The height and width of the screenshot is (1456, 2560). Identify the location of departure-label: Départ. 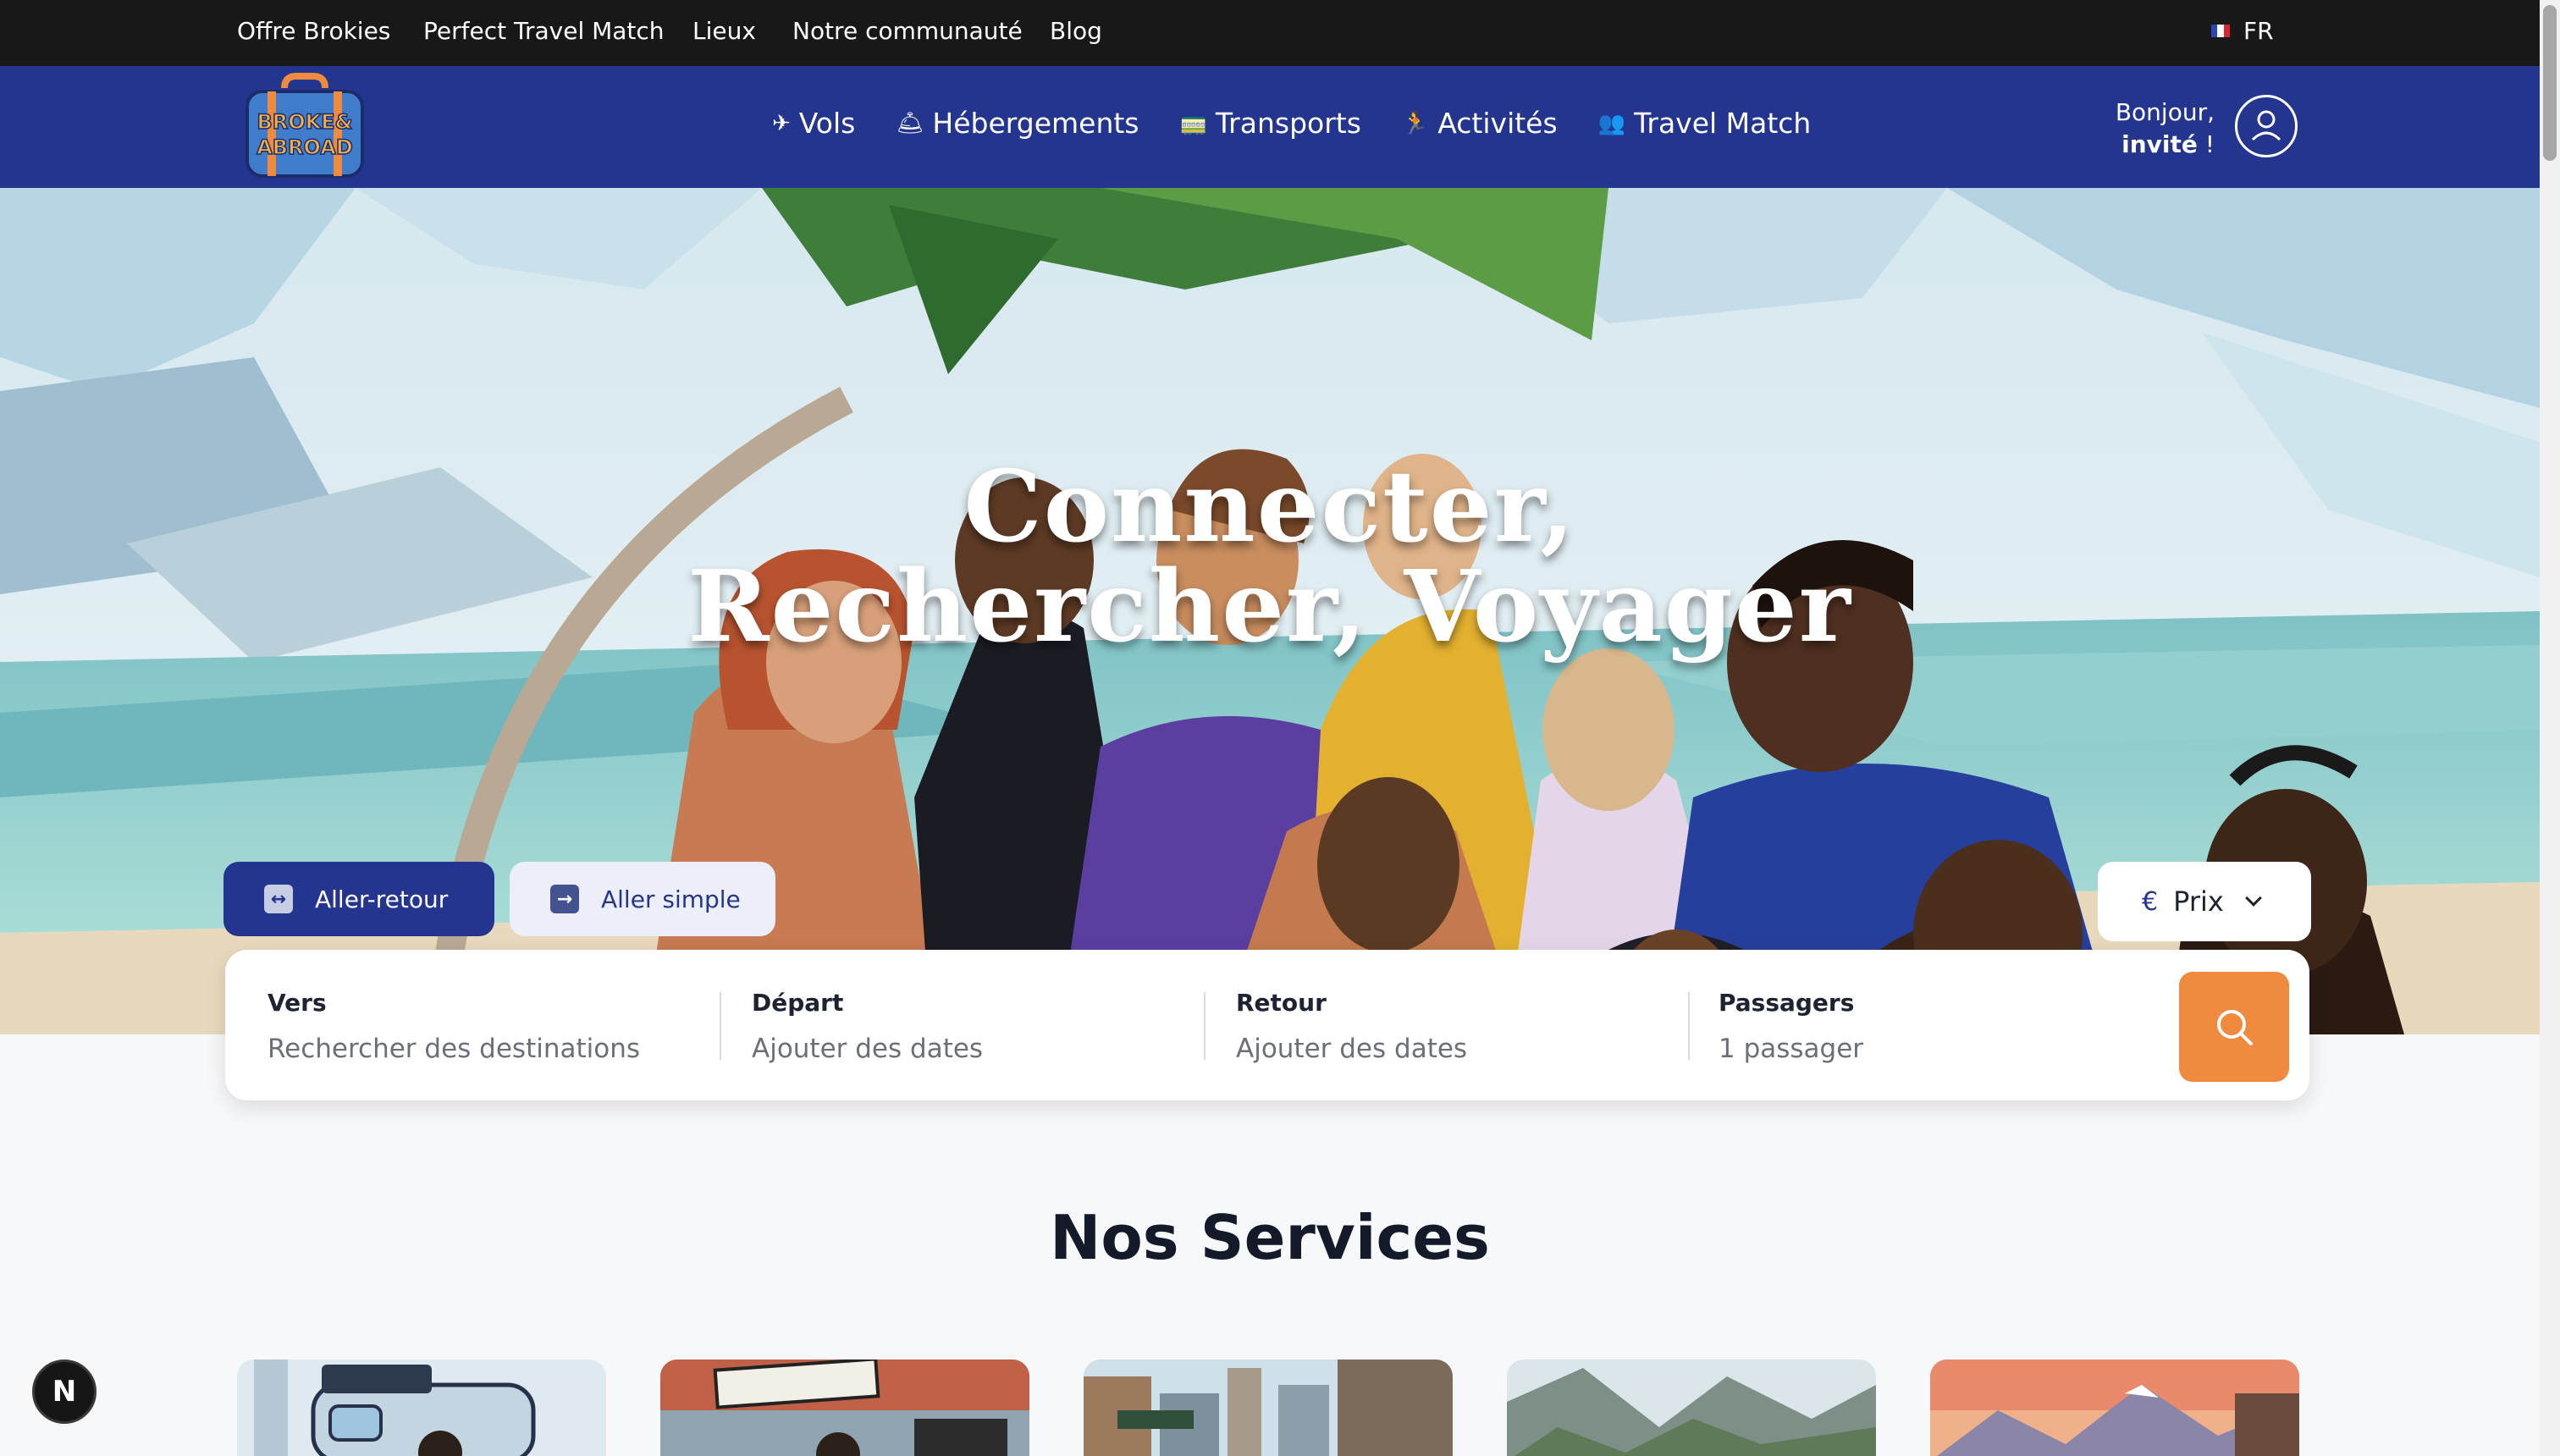
(798, 1003).